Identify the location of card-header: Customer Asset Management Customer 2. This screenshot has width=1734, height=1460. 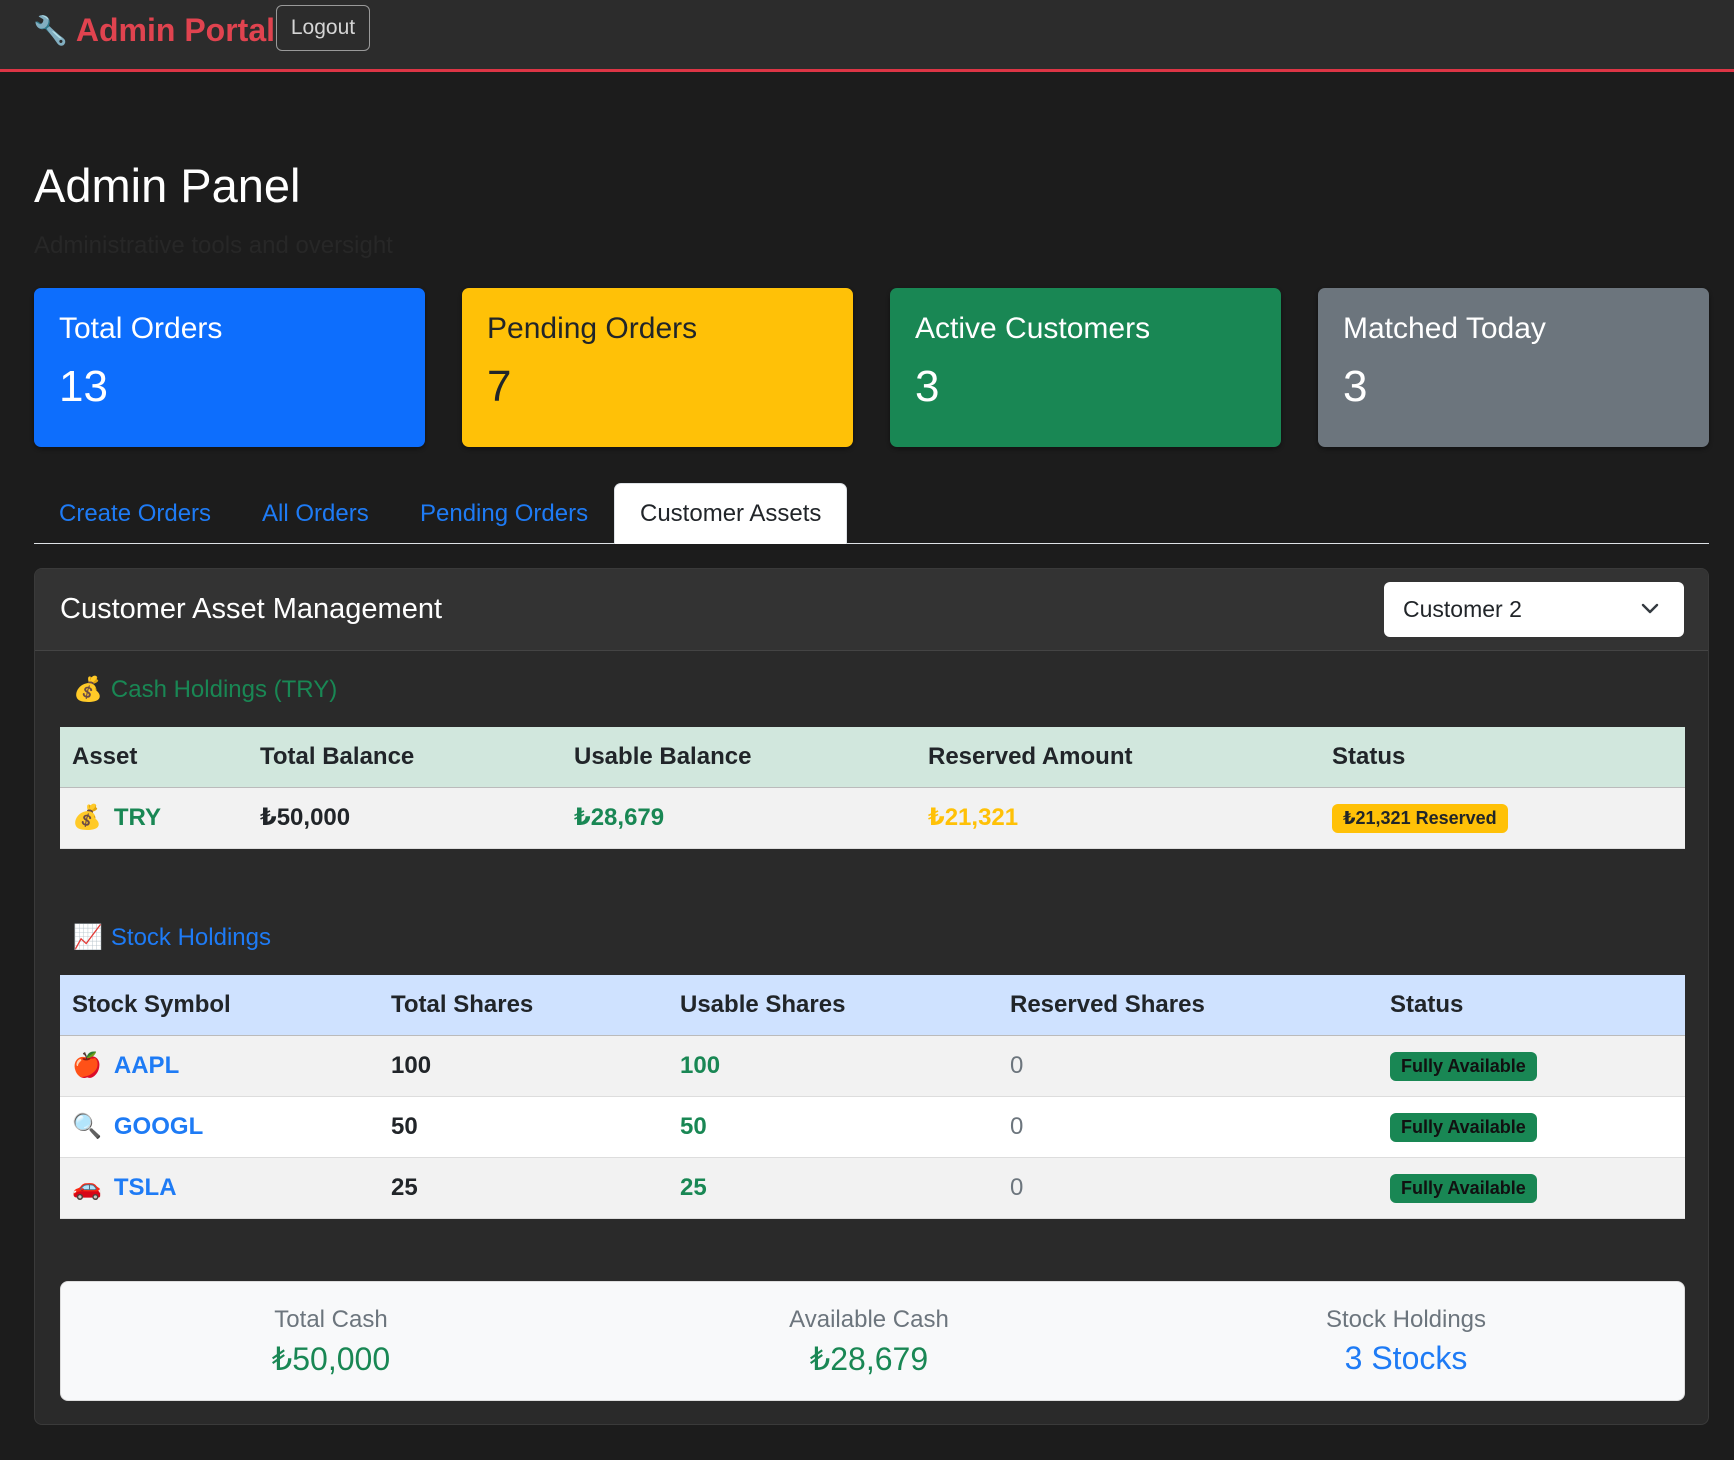
(871, 610).